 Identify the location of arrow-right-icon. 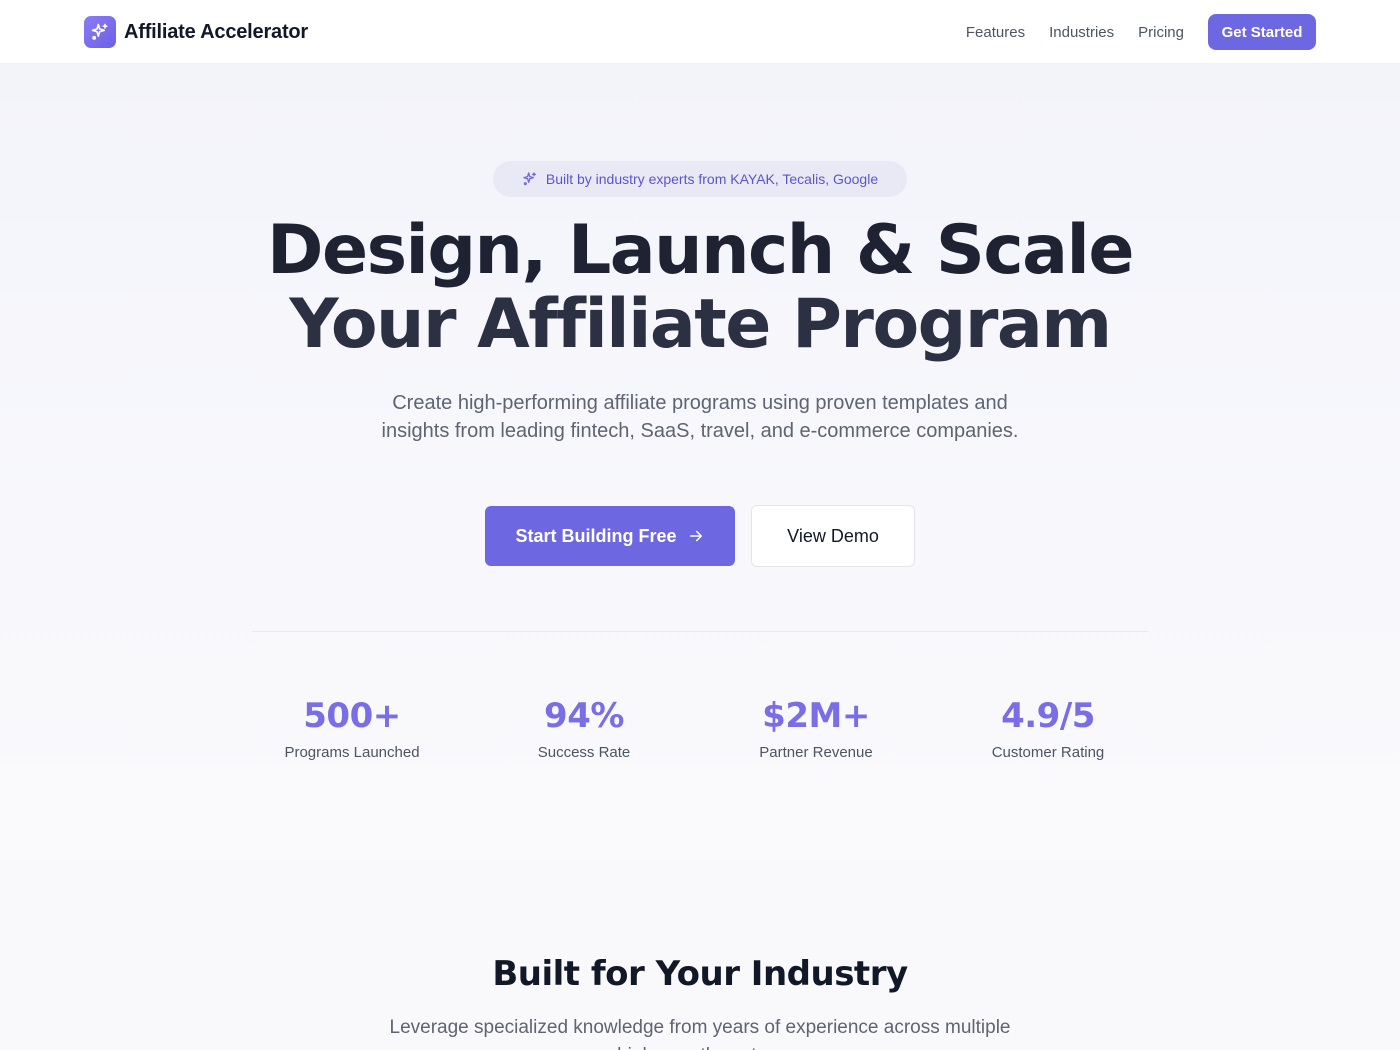
(696, 536).